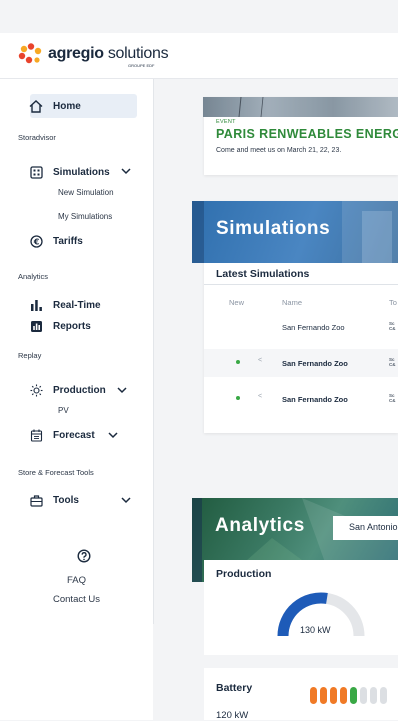  I want to click on report-icon, so click(36, 326).